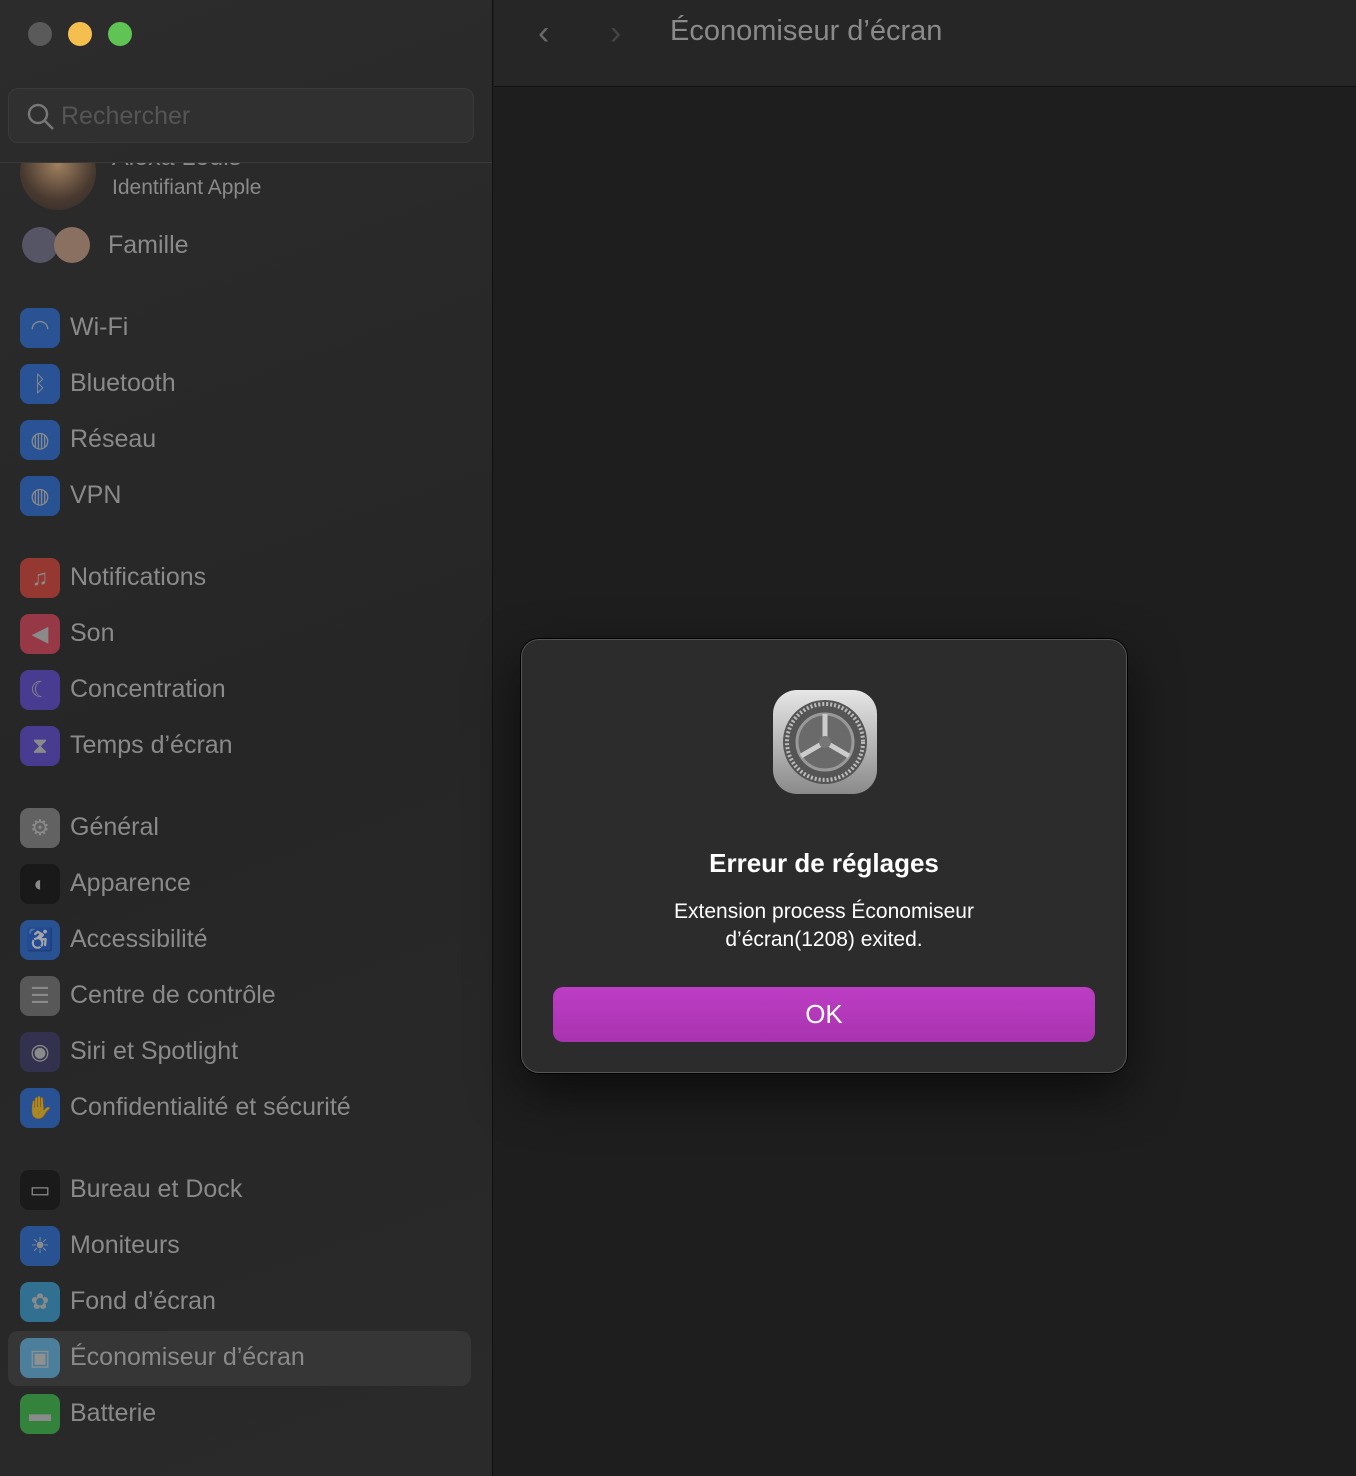 This screenshot has height=1476, width=1356. What do you see at coordinates (239, 1302) in the screenshot?
I see `sidebar-item-flower: ✿ Fond d’écran` at bounding box center [239, 1302].